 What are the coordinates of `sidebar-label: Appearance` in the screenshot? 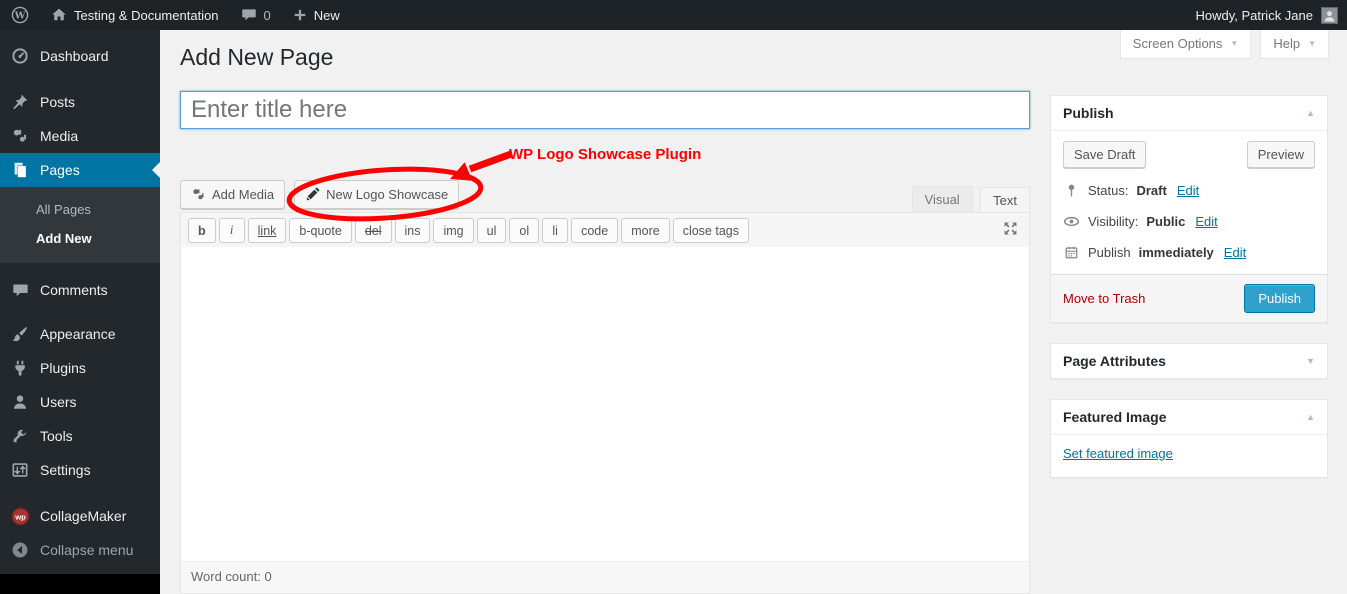 It's located at (78, 334).